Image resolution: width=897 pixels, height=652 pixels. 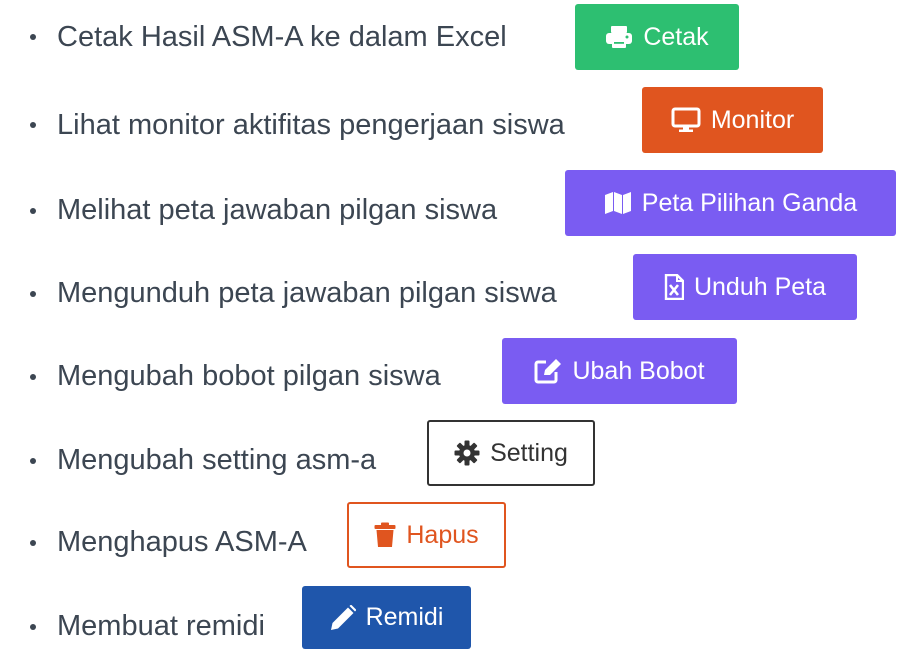 What do you see at coordinates (307, 293) in the screenshot?
I see `item-text: Mengunduh peta jawaban pilgan siswa` at bounding box center [307, 293].